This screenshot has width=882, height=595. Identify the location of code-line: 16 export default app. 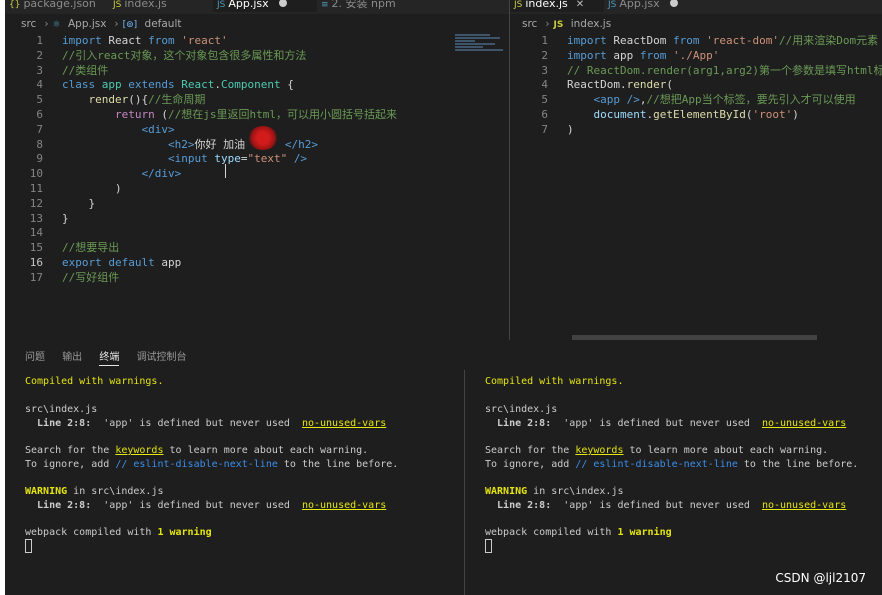
(257, 263).